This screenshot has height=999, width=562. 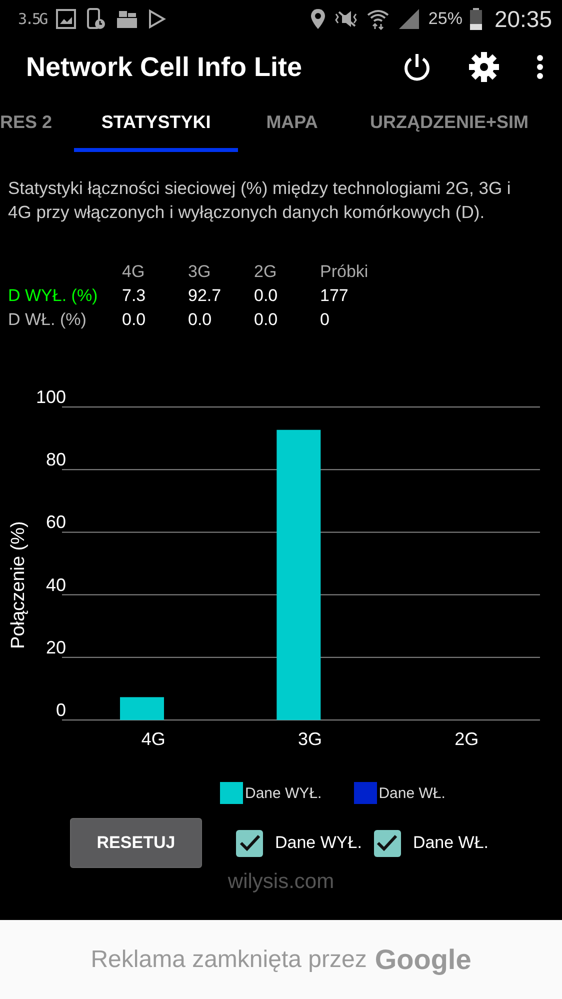 What do you see at coordinates (423, 960) in the screenshot?
I see `brand-logo: Google` at bounding box center [423, 960].